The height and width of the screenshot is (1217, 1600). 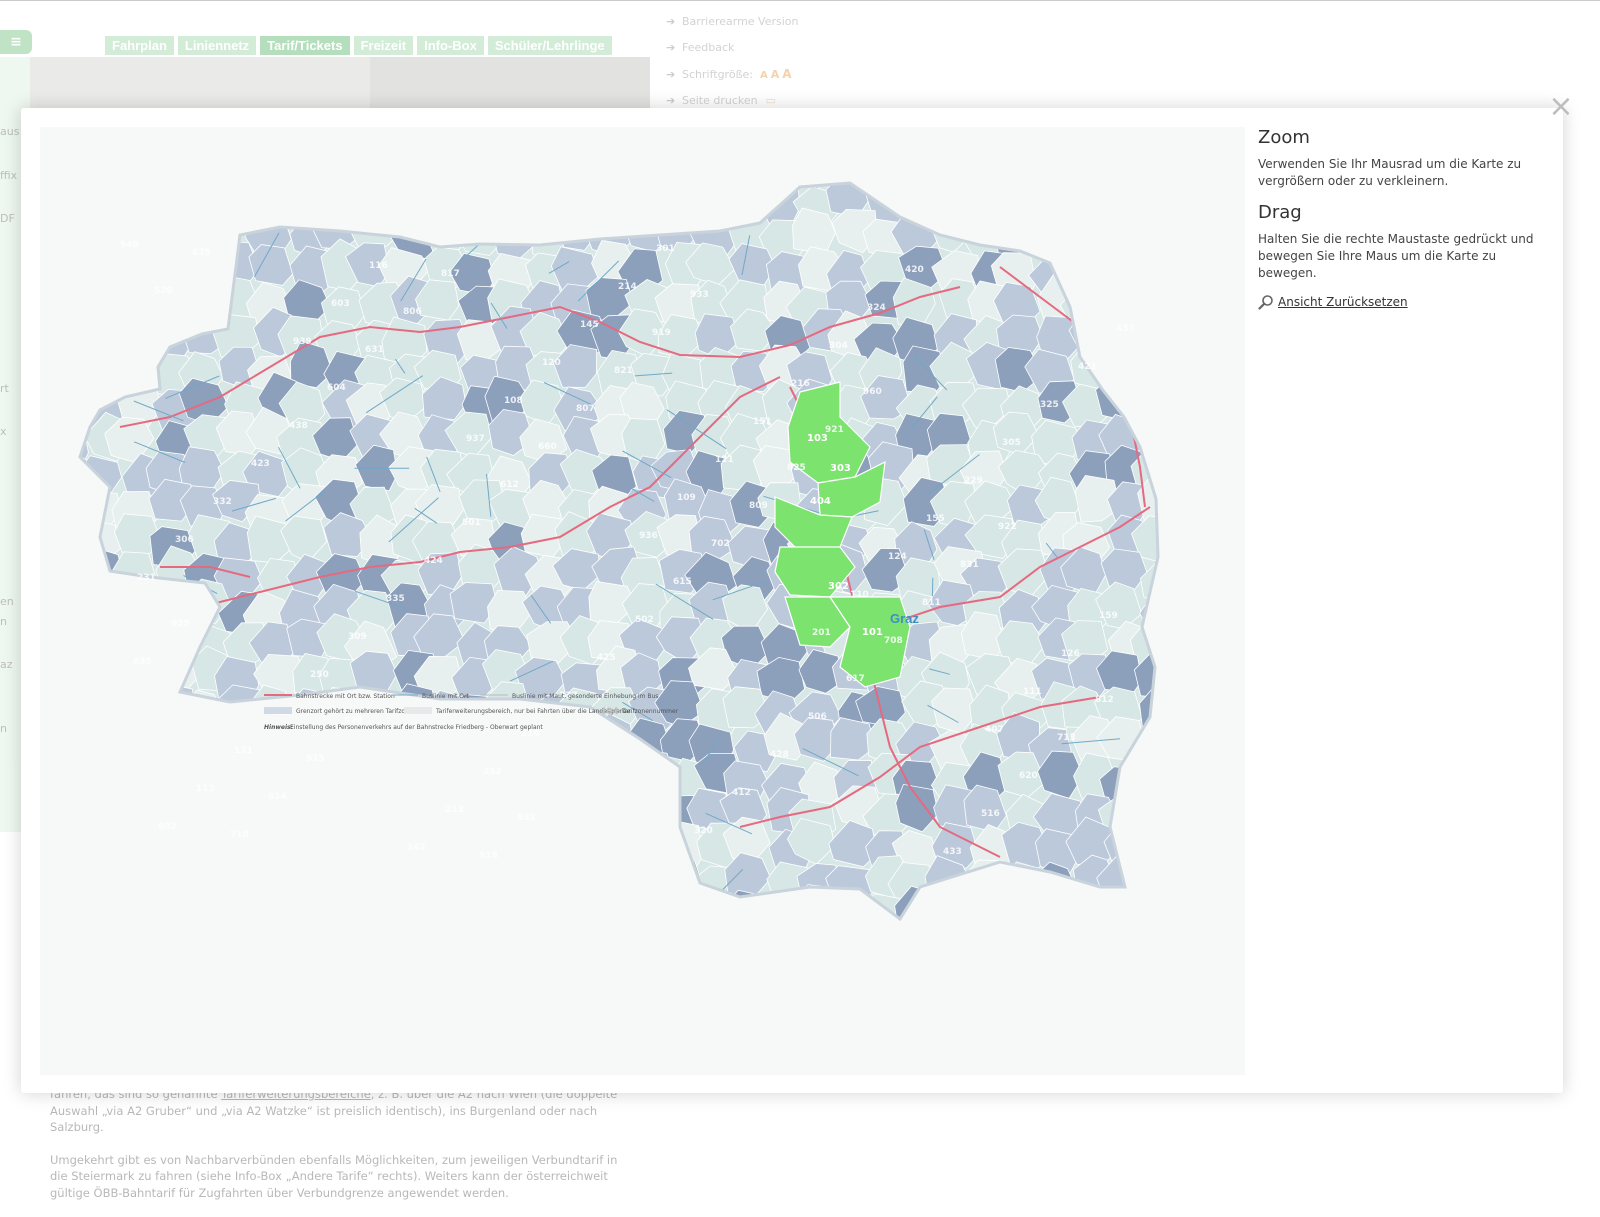 I want to click on zone-number-label: 925, so click(x=180, y=624).